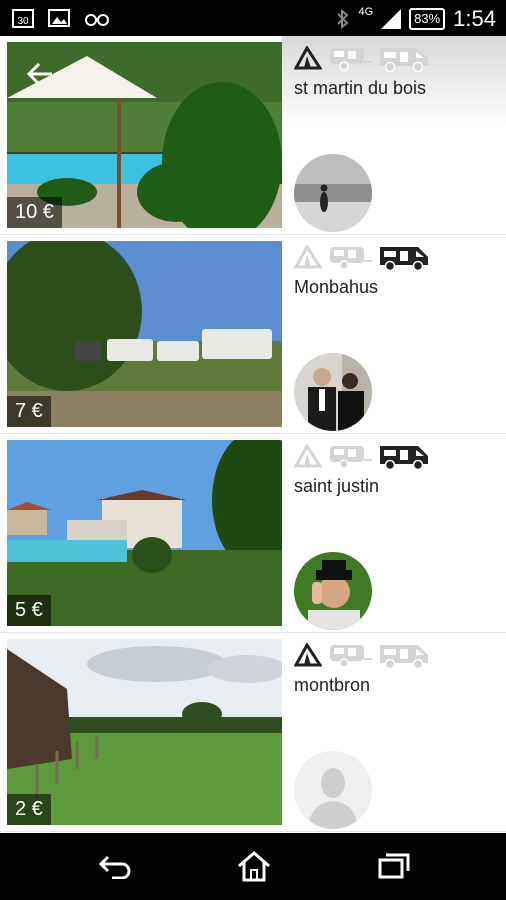  I want to click on price-badge: 2 €, so click(29, 809).